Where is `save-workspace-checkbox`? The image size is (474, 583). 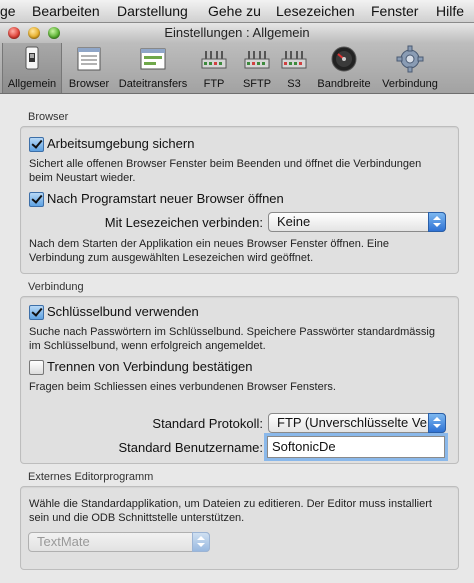
save-workspace-checkbox is located at coordinates (36, 144).